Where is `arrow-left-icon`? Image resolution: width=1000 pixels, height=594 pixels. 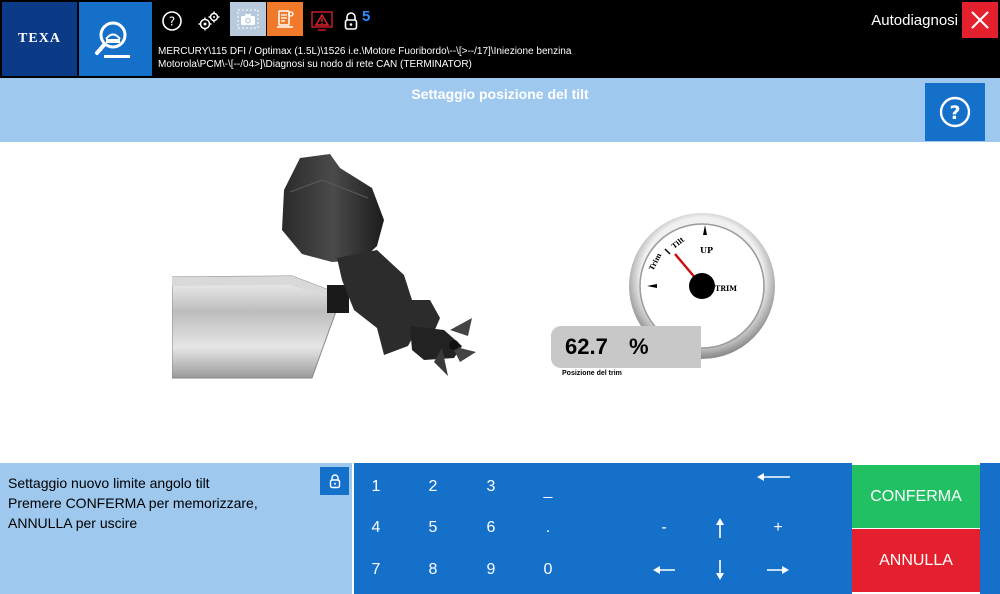 arrow-left-icon is located at coordinates (664, 570).